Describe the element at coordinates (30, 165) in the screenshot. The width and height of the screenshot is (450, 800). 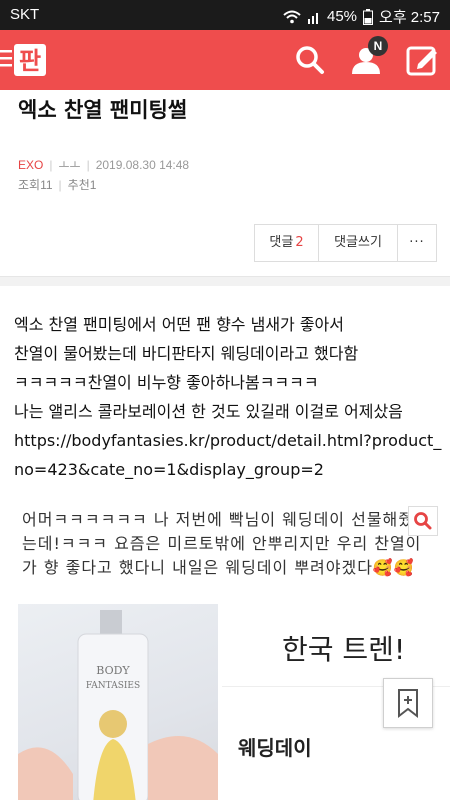
I see `post-category: EXO` at that location.